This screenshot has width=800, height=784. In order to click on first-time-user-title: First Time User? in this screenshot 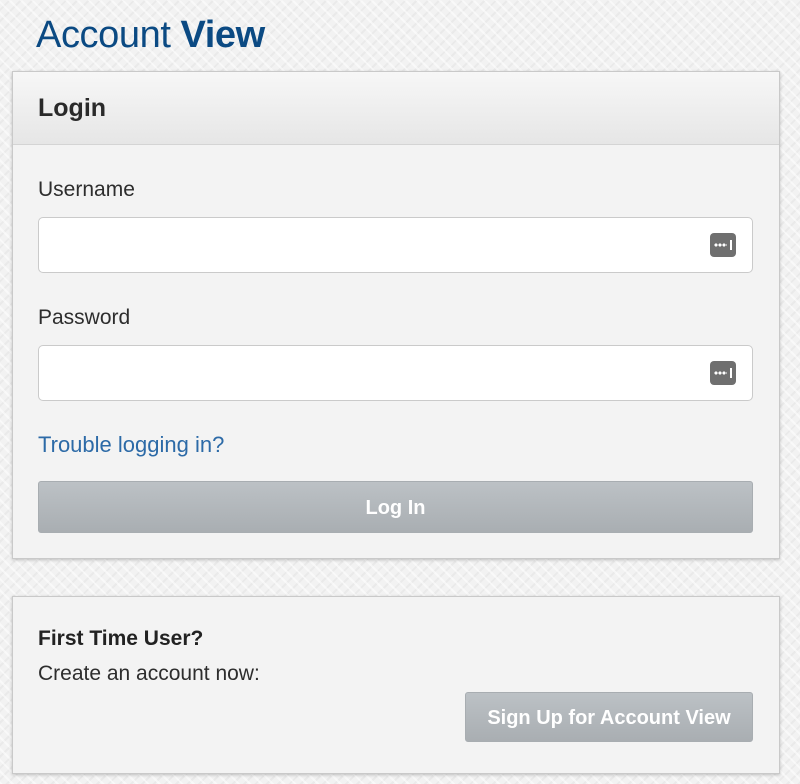, I will do `click(121, 638)`.